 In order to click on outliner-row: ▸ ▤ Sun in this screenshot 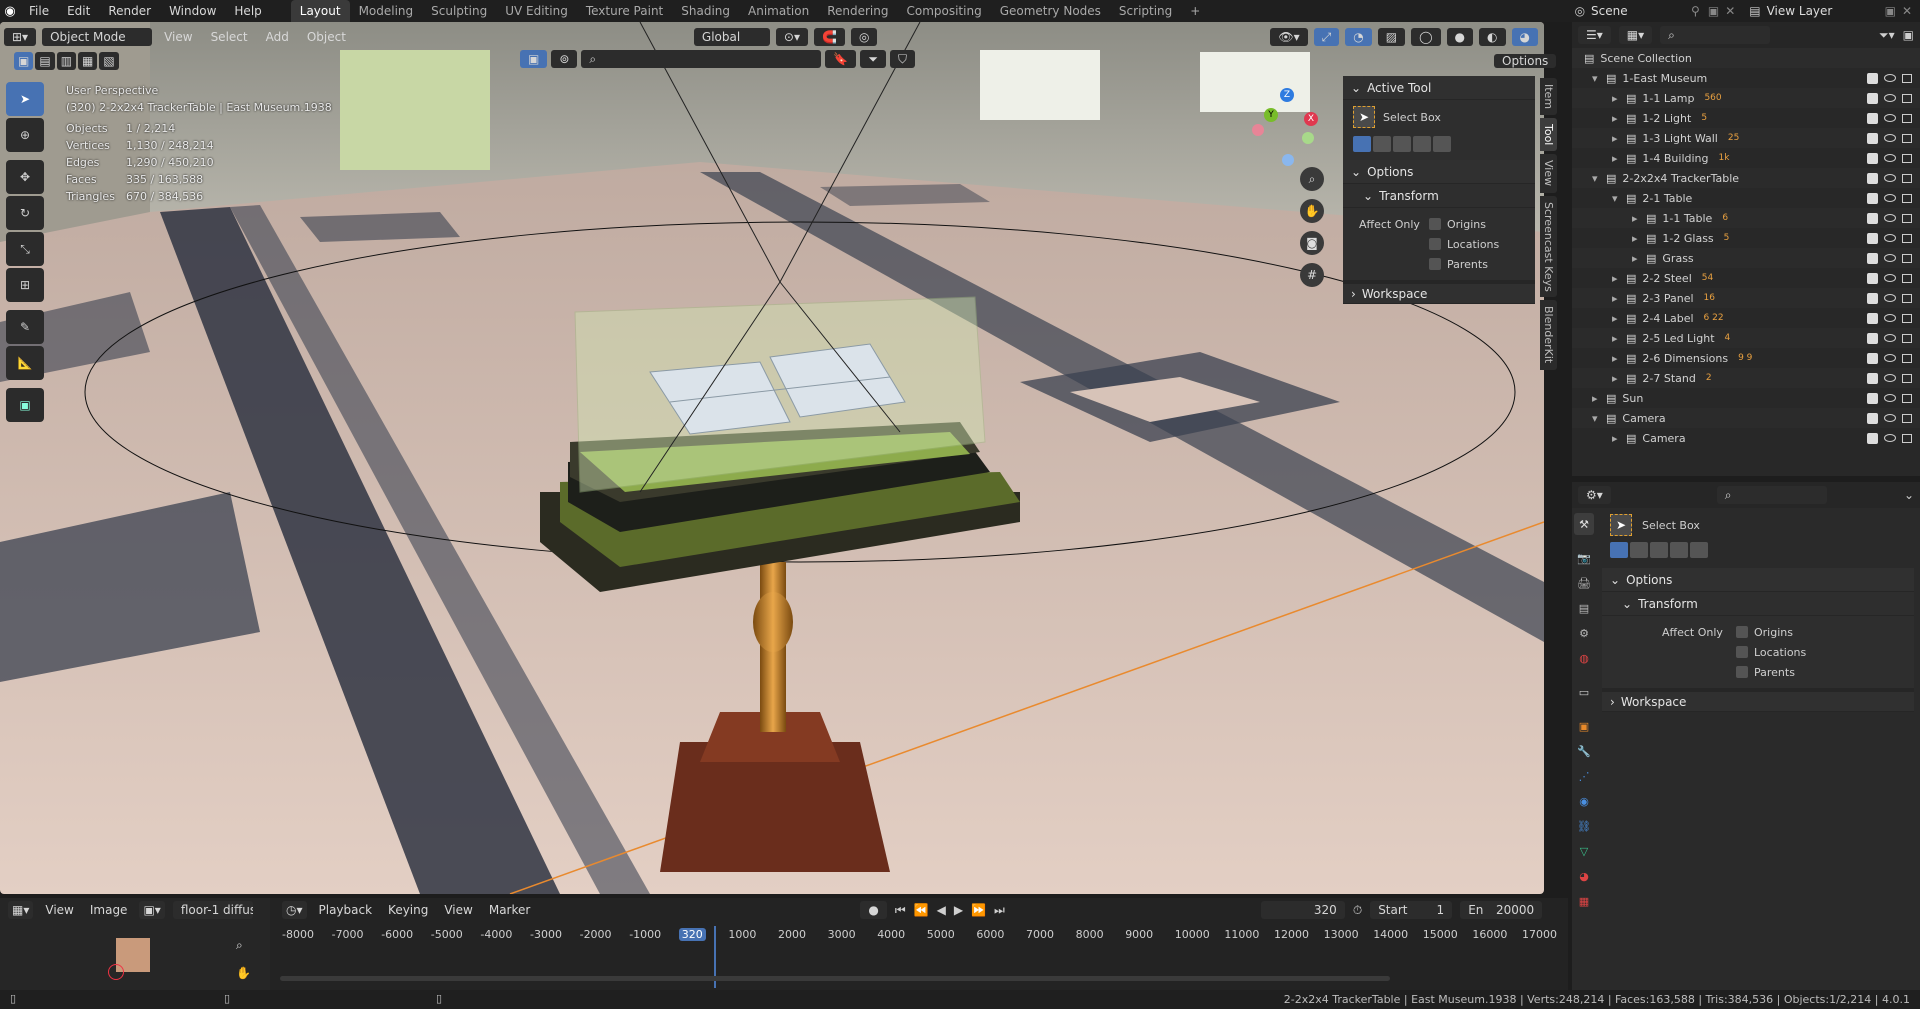, I will do `click(1746, 398)`.